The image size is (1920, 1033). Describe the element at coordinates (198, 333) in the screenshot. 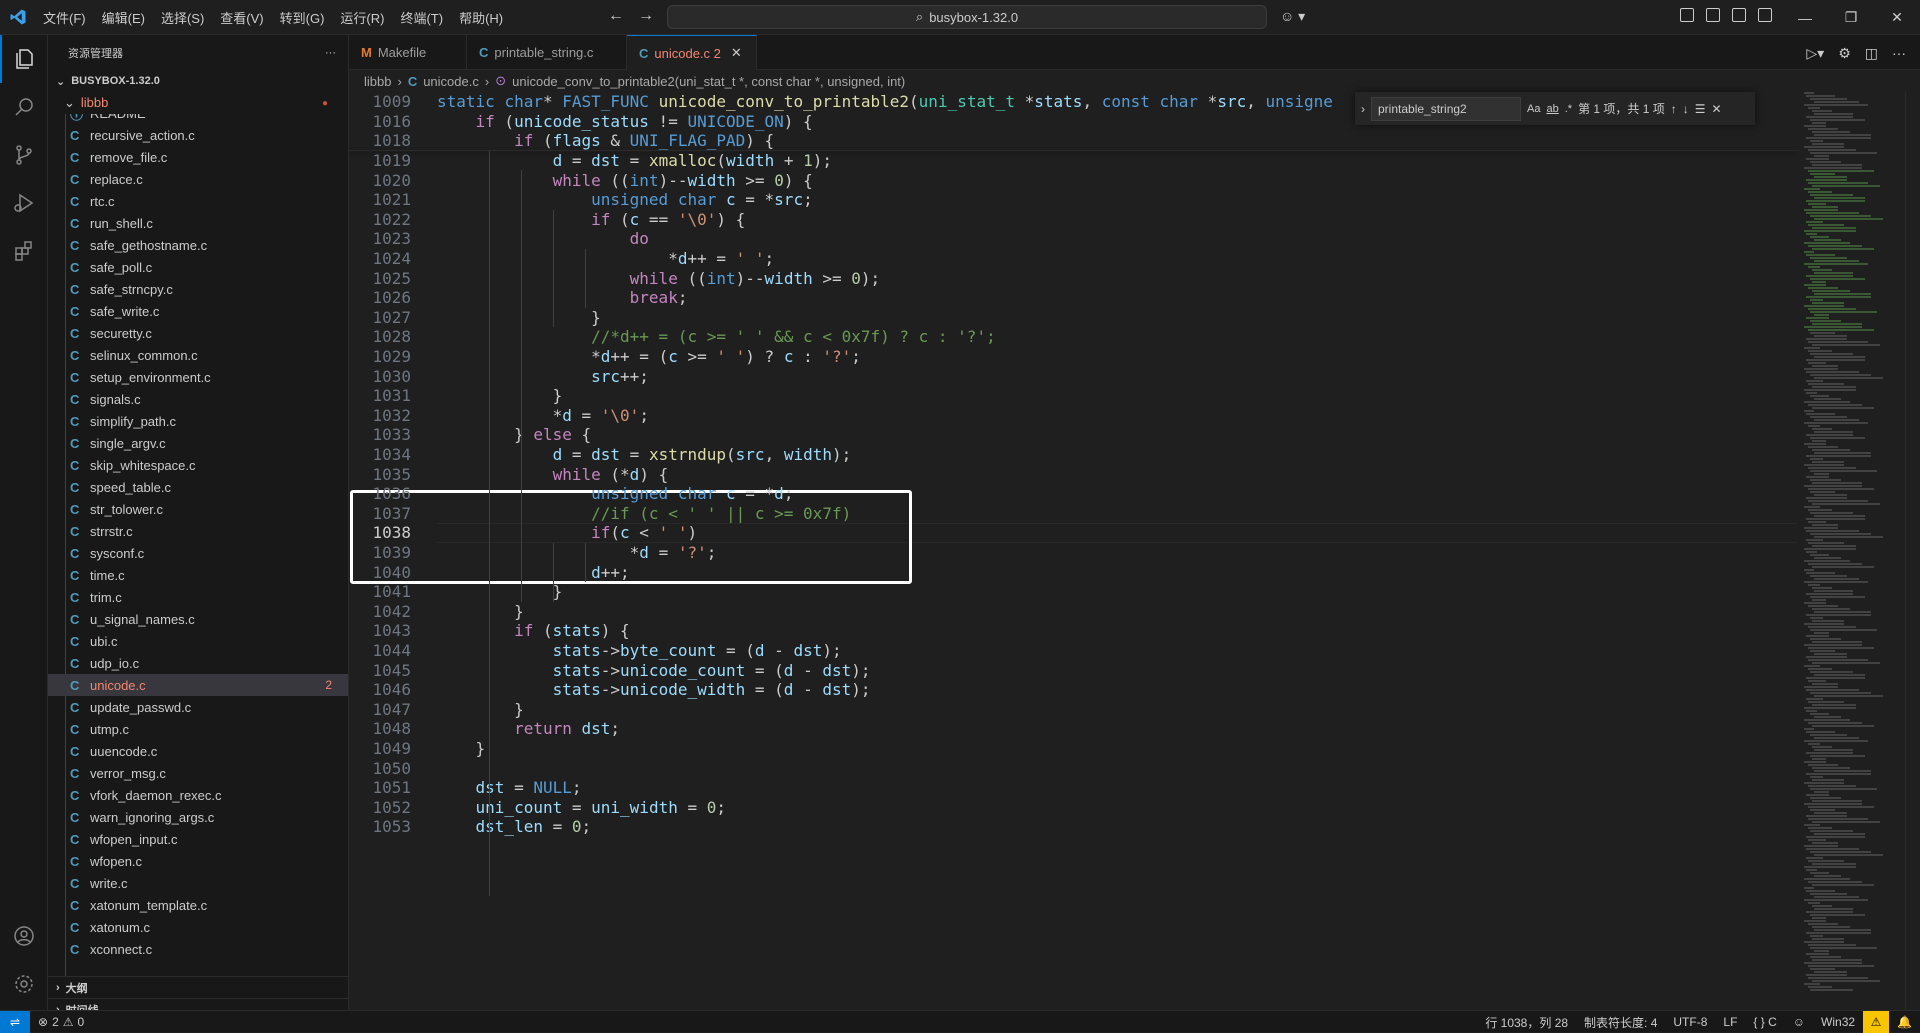

I see `file-item: Csecuretty.c` at that location.